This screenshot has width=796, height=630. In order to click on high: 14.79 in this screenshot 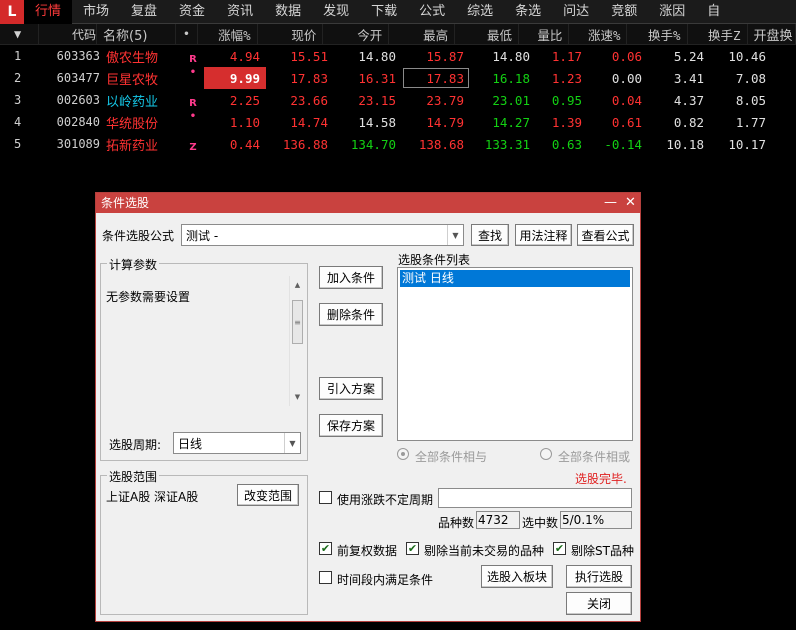, I will do `click(445, 122)`.